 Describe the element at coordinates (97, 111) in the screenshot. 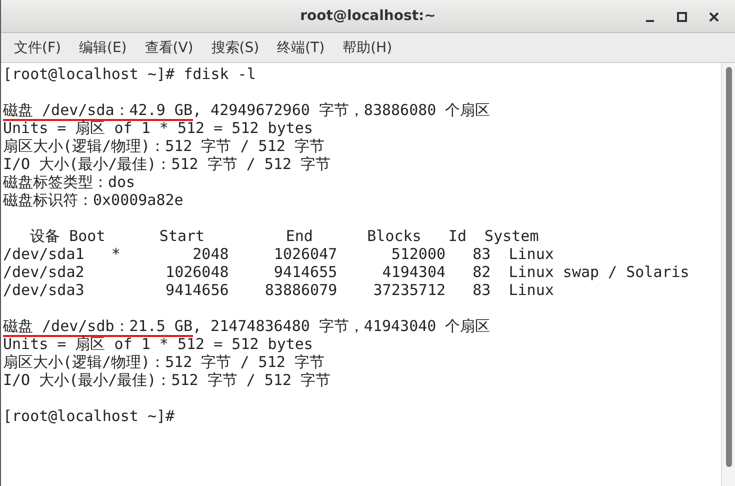

I see `underlined-text: 磁盘 /dev/sda：42.9 GB` at that location.